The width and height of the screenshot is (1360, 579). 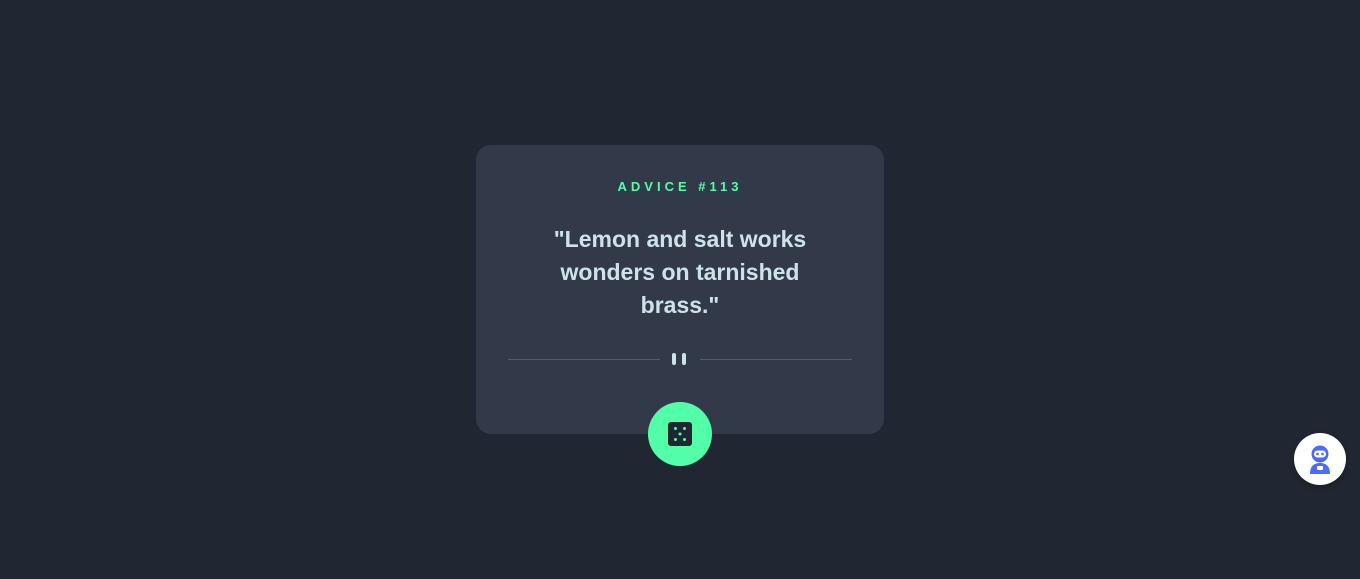 I want to click on pause-icon, so click(x=680, y=359).